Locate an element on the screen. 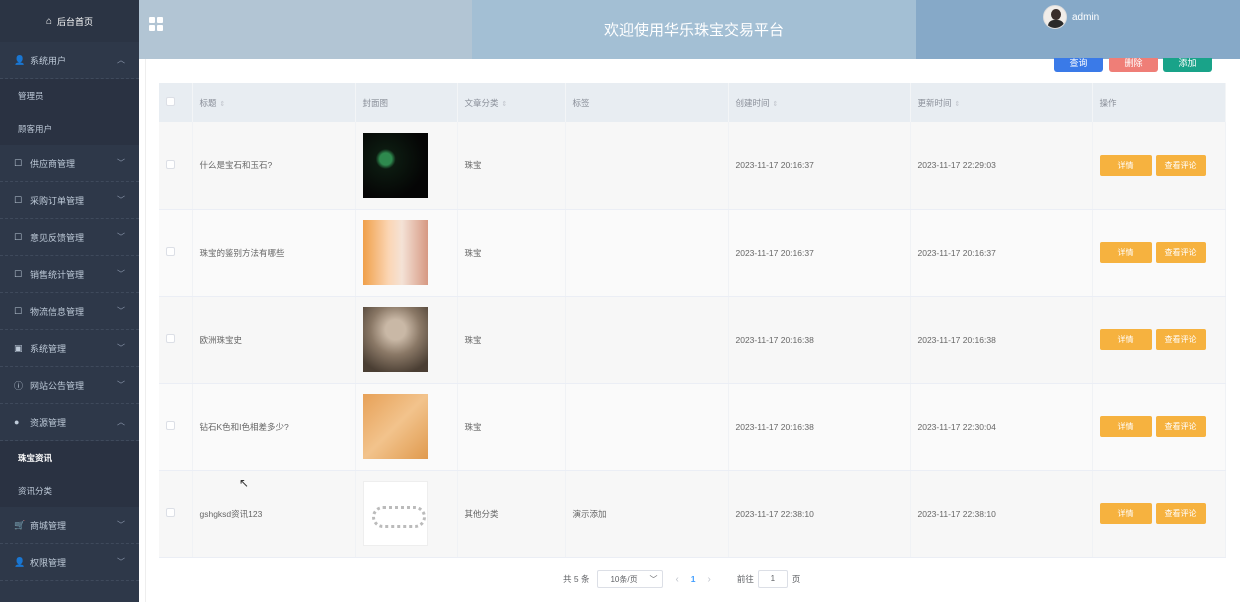 The image size is (1240, 602). cell-updated: 2023-11-17 20:16:37 is located at coordinates (1001, 253).